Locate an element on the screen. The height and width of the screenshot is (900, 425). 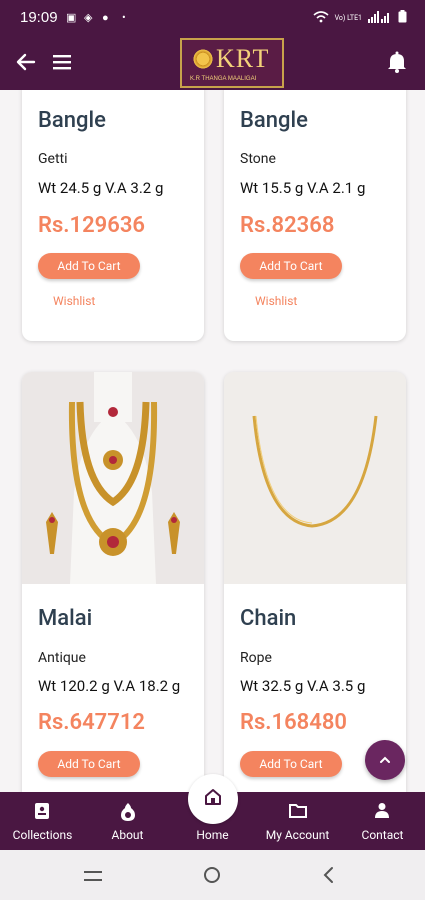
folder-icon is located at coordinates (298, 811).